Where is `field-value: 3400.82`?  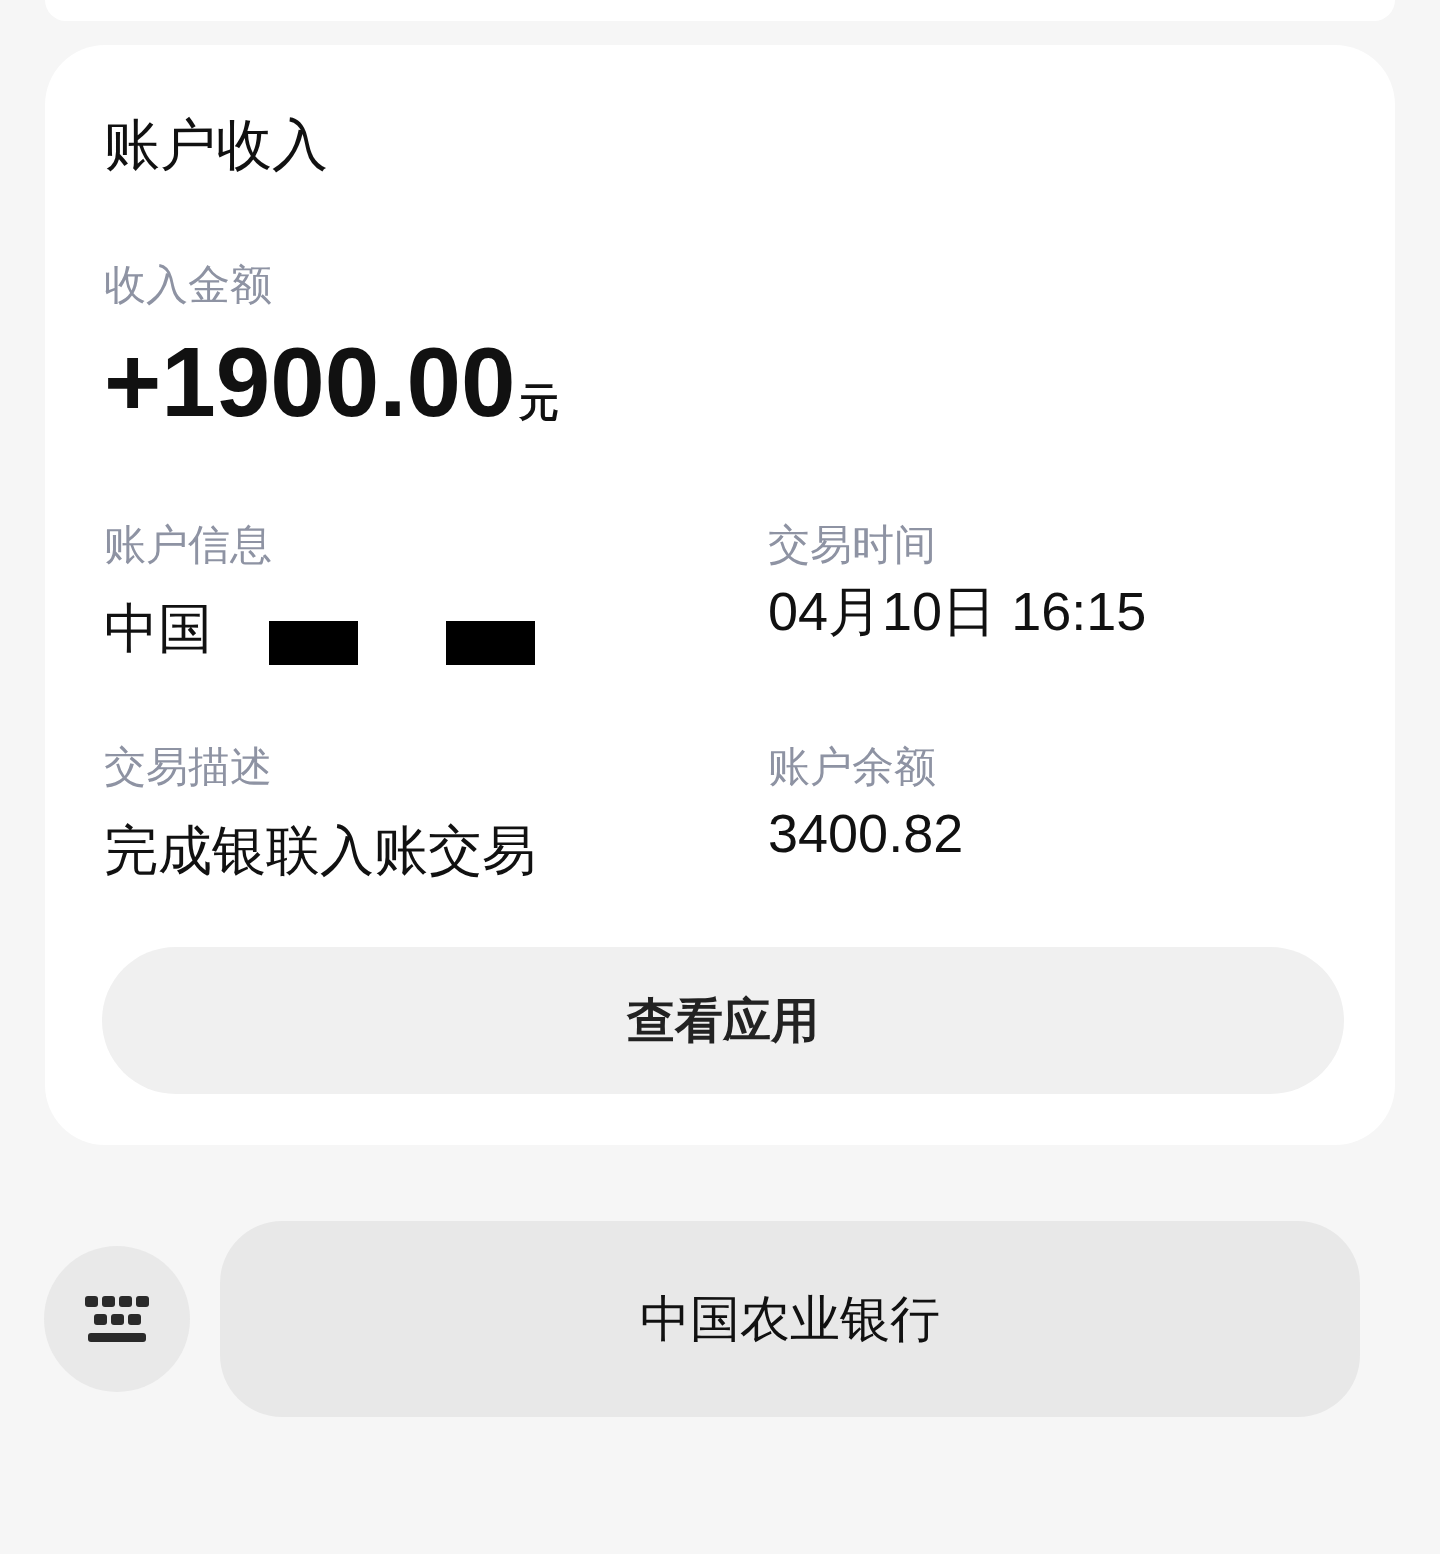 field-value: 3400.82 is located at coordinates (866, 833).